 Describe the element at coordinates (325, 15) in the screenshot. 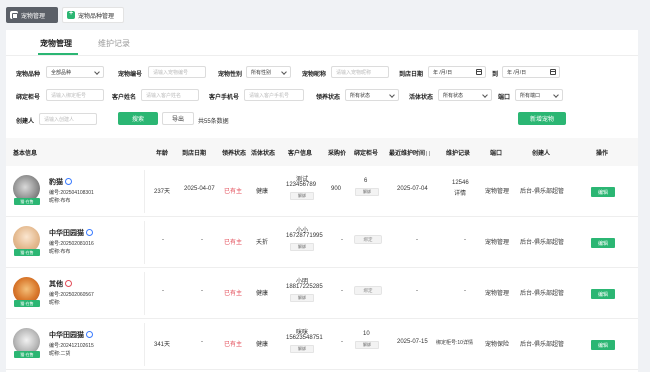

I see `top-tabbar: 宠物管理 宠物品种管理` at that location.